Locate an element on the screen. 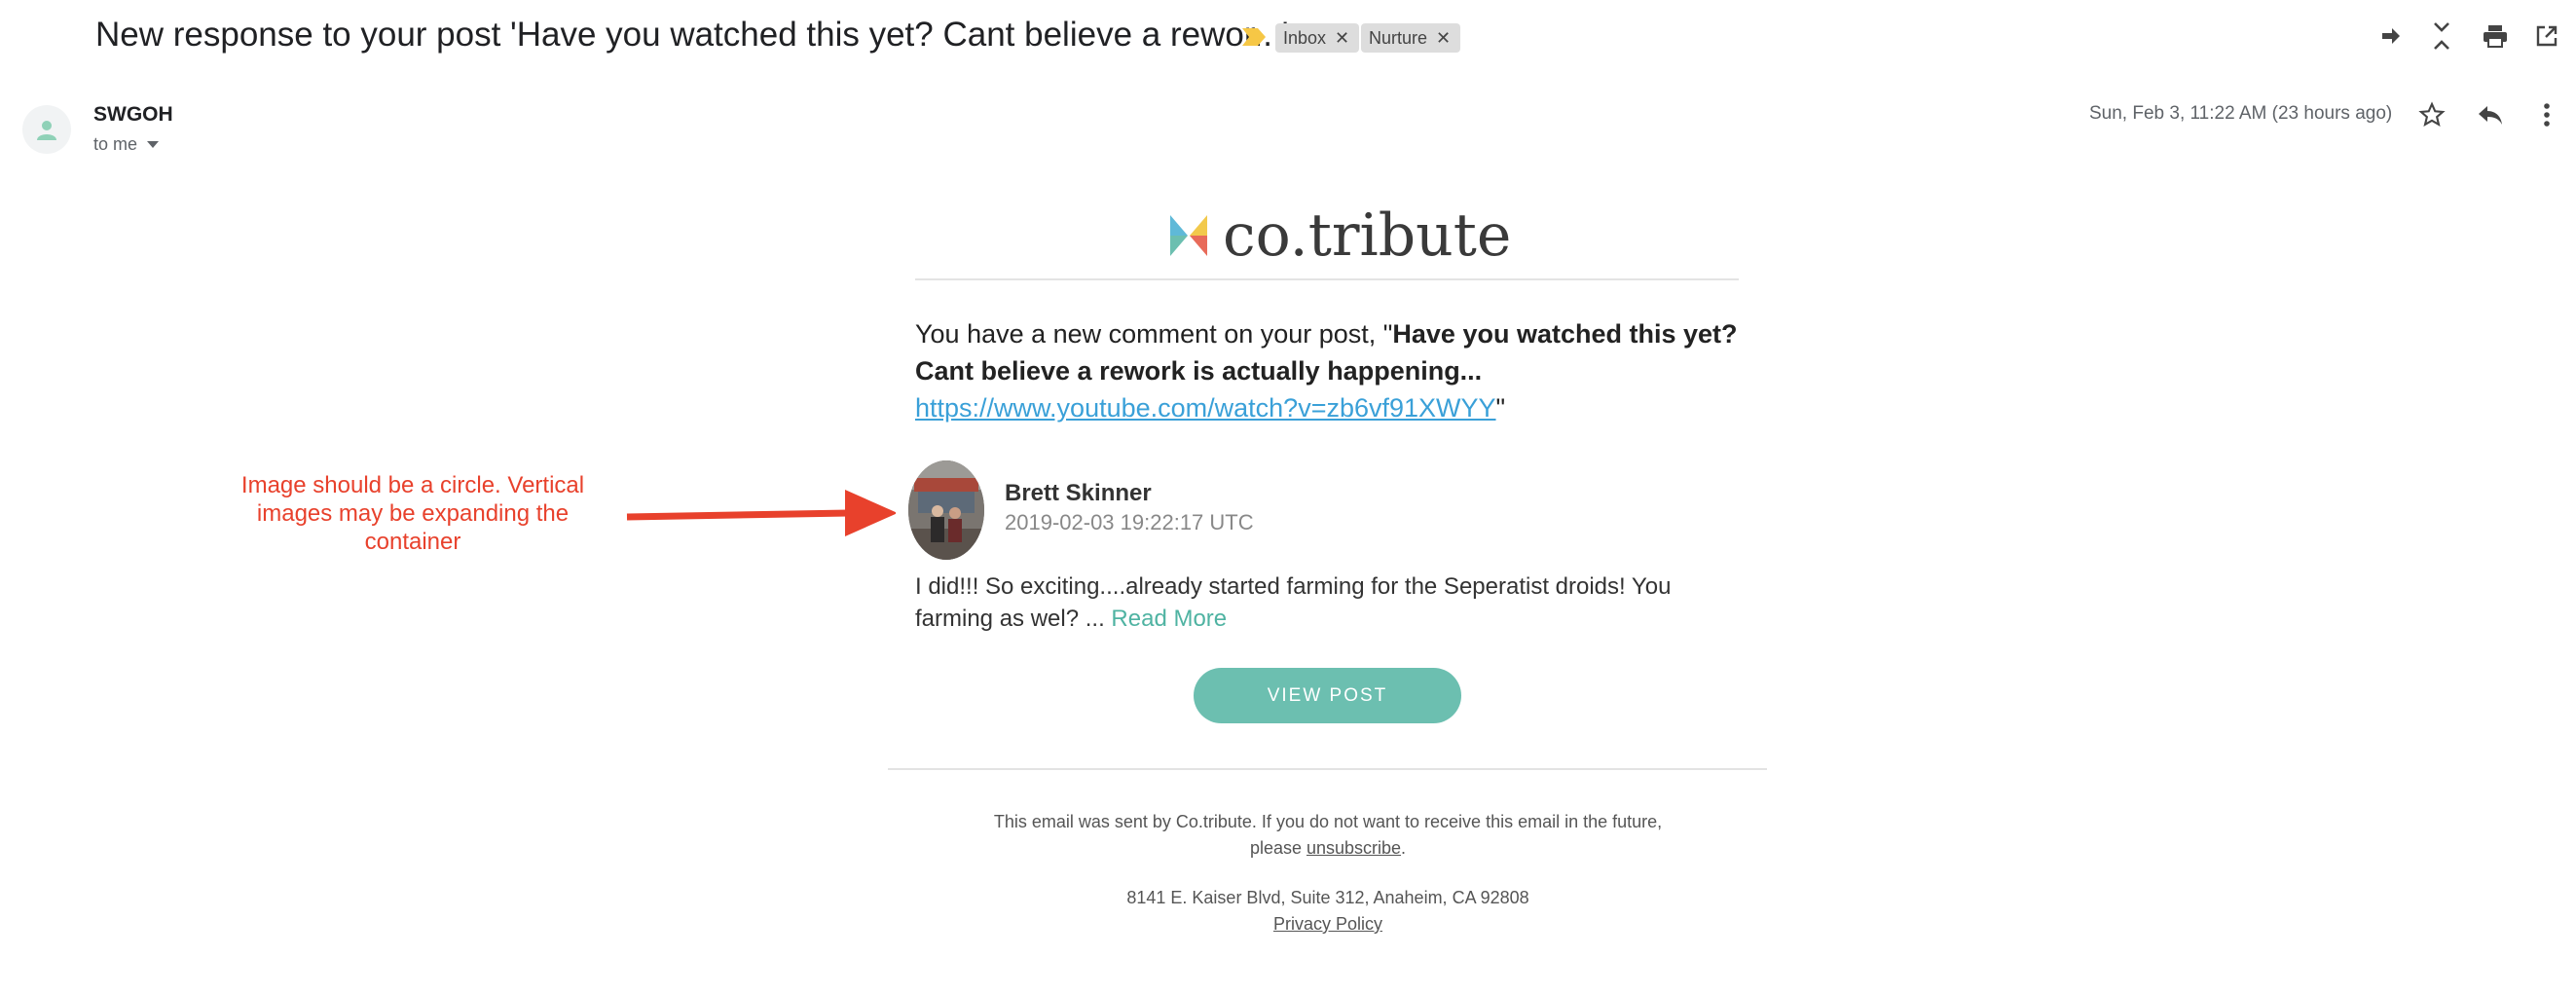  collapse-icon is located at coordinates (2441, 36).